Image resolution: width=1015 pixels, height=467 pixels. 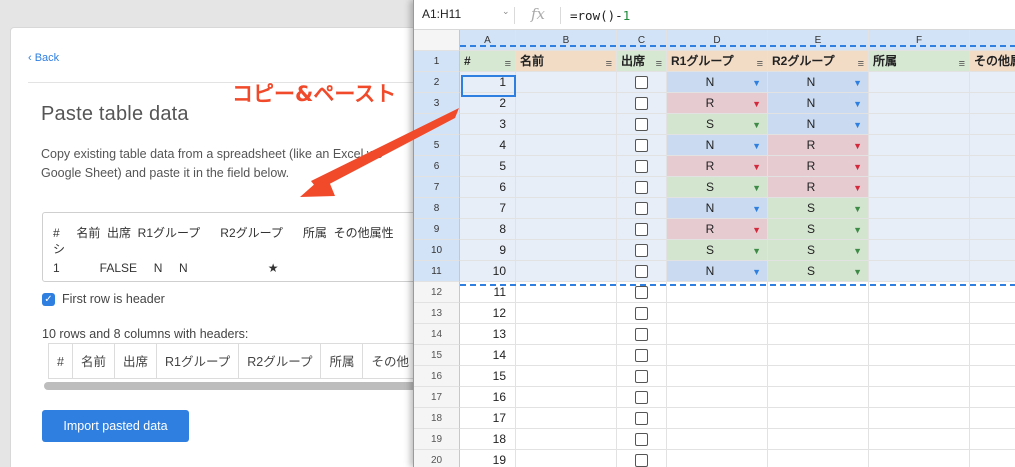 What do you see at coordinates (992, 40) in the screenshot?
I see `column-letter` at bounding box center [992, 40].